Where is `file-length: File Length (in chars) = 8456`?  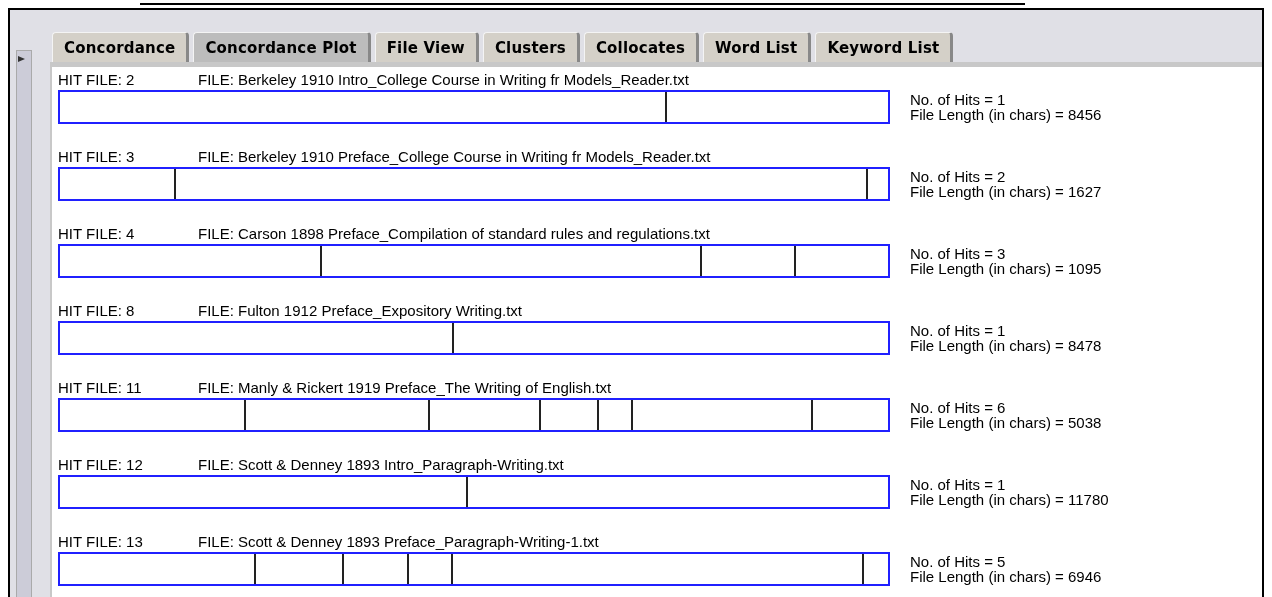 file-length: File Length (in chars) = 8456 is located at coordinates (1006, 114).